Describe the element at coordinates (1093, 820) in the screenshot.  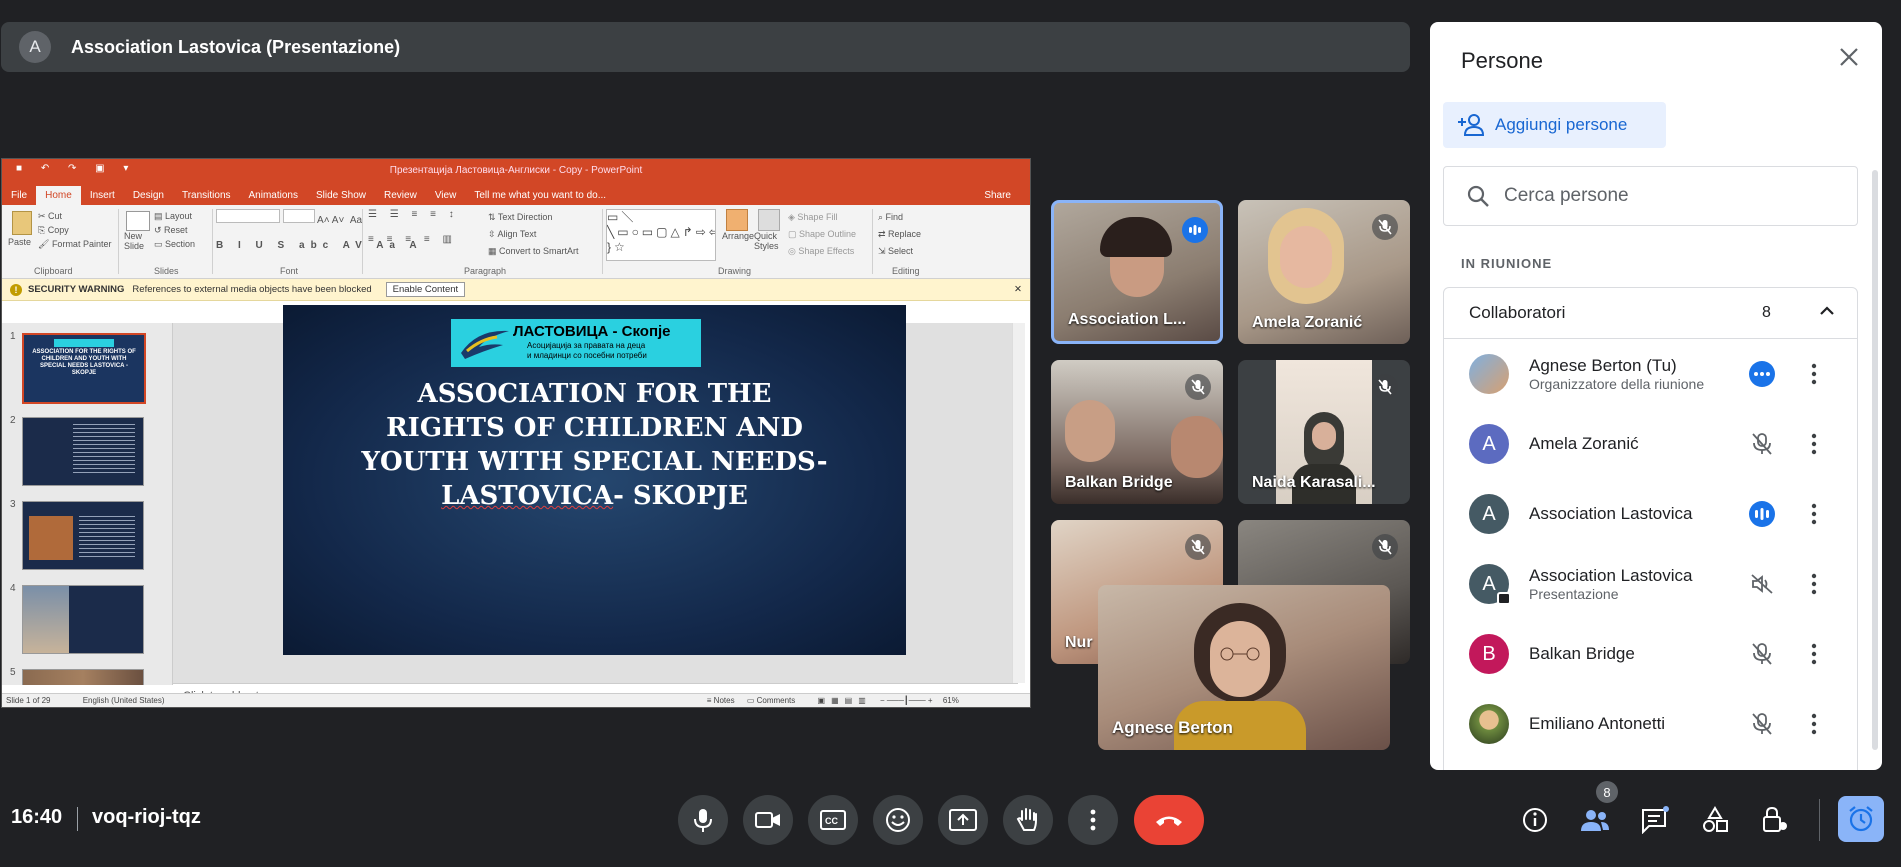
I see `more-options-button` at that location.